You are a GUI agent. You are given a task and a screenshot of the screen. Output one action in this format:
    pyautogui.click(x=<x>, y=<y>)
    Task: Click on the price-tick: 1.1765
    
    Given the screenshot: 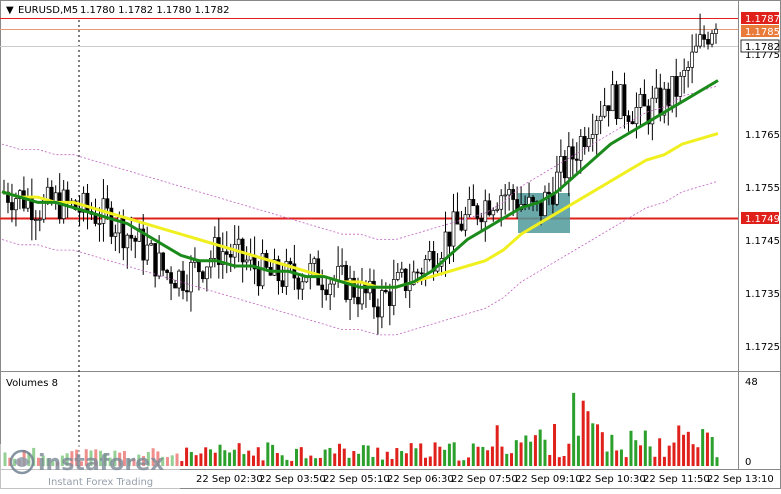 What is the action you would take?
    pyautogui.click(x=762, y=135)
    